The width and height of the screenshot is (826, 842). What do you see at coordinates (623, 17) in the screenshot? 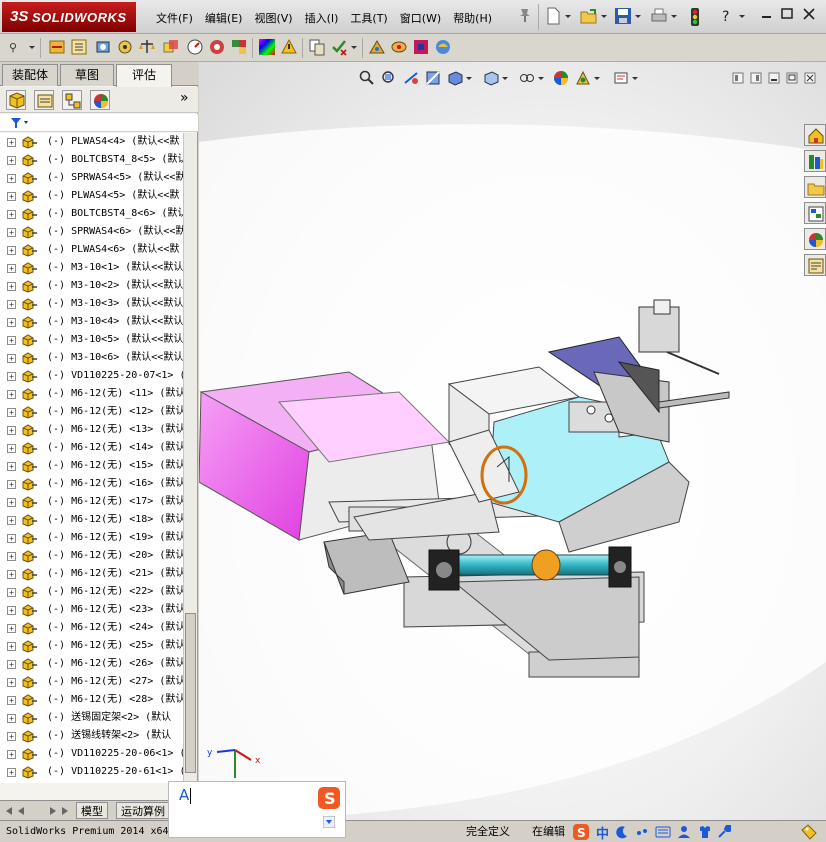
I see `save-icon` at bounding box center [623, 17].